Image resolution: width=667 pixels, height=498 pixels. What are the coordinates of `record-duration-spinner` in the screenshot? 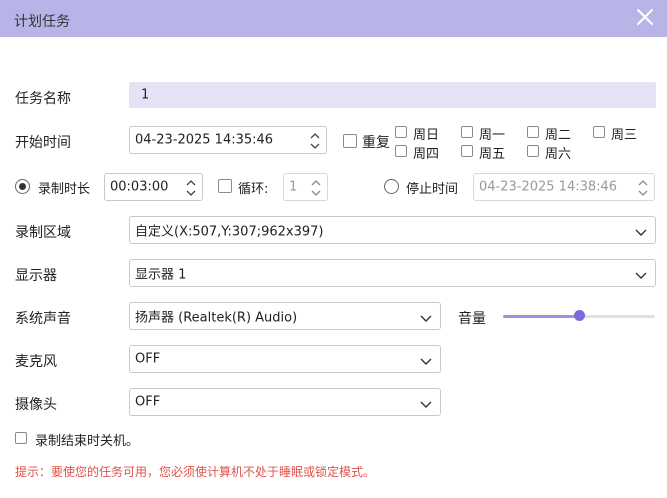 It's located at (191, 187).